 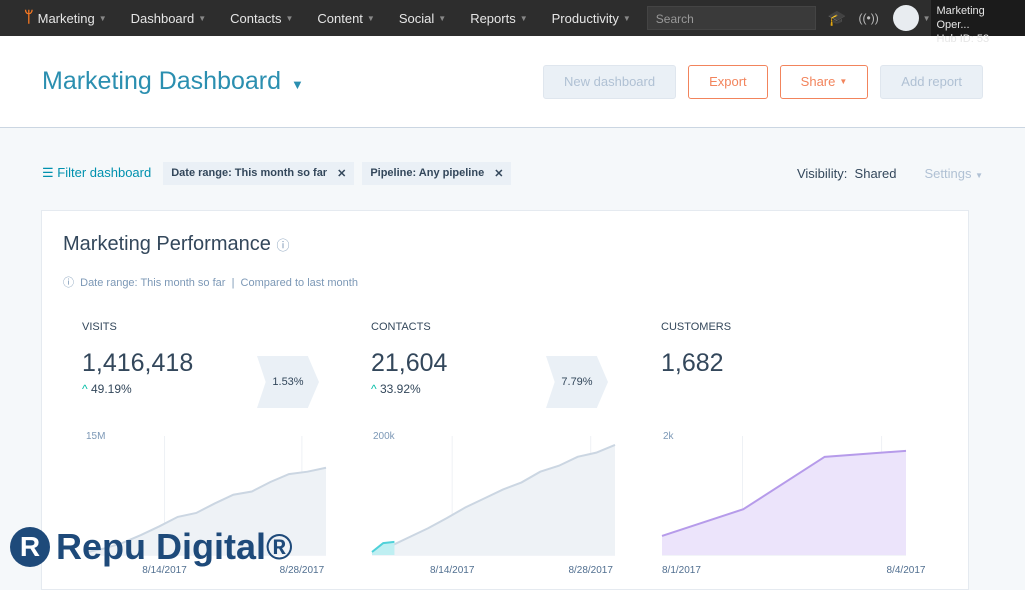 What do you see at coordinates (681, 570) in the screenshot?
I see `x-tick-label: 8/1/2017` at bounding box center [681, 570].